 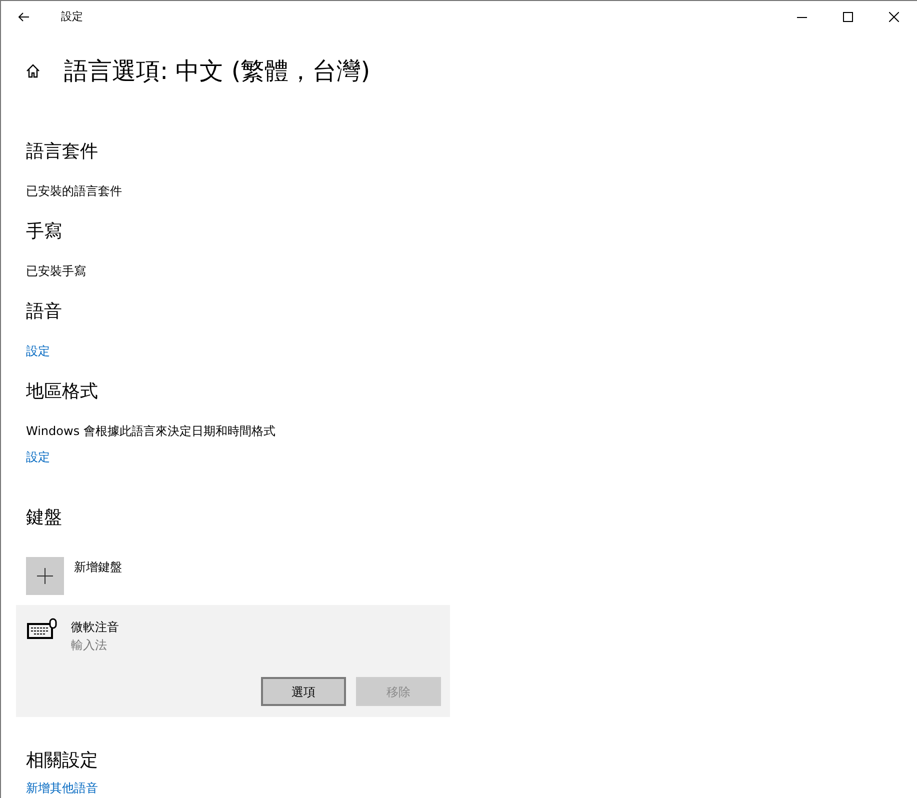 I want to click on add-keyboard-button, so click(x=45, y=576).